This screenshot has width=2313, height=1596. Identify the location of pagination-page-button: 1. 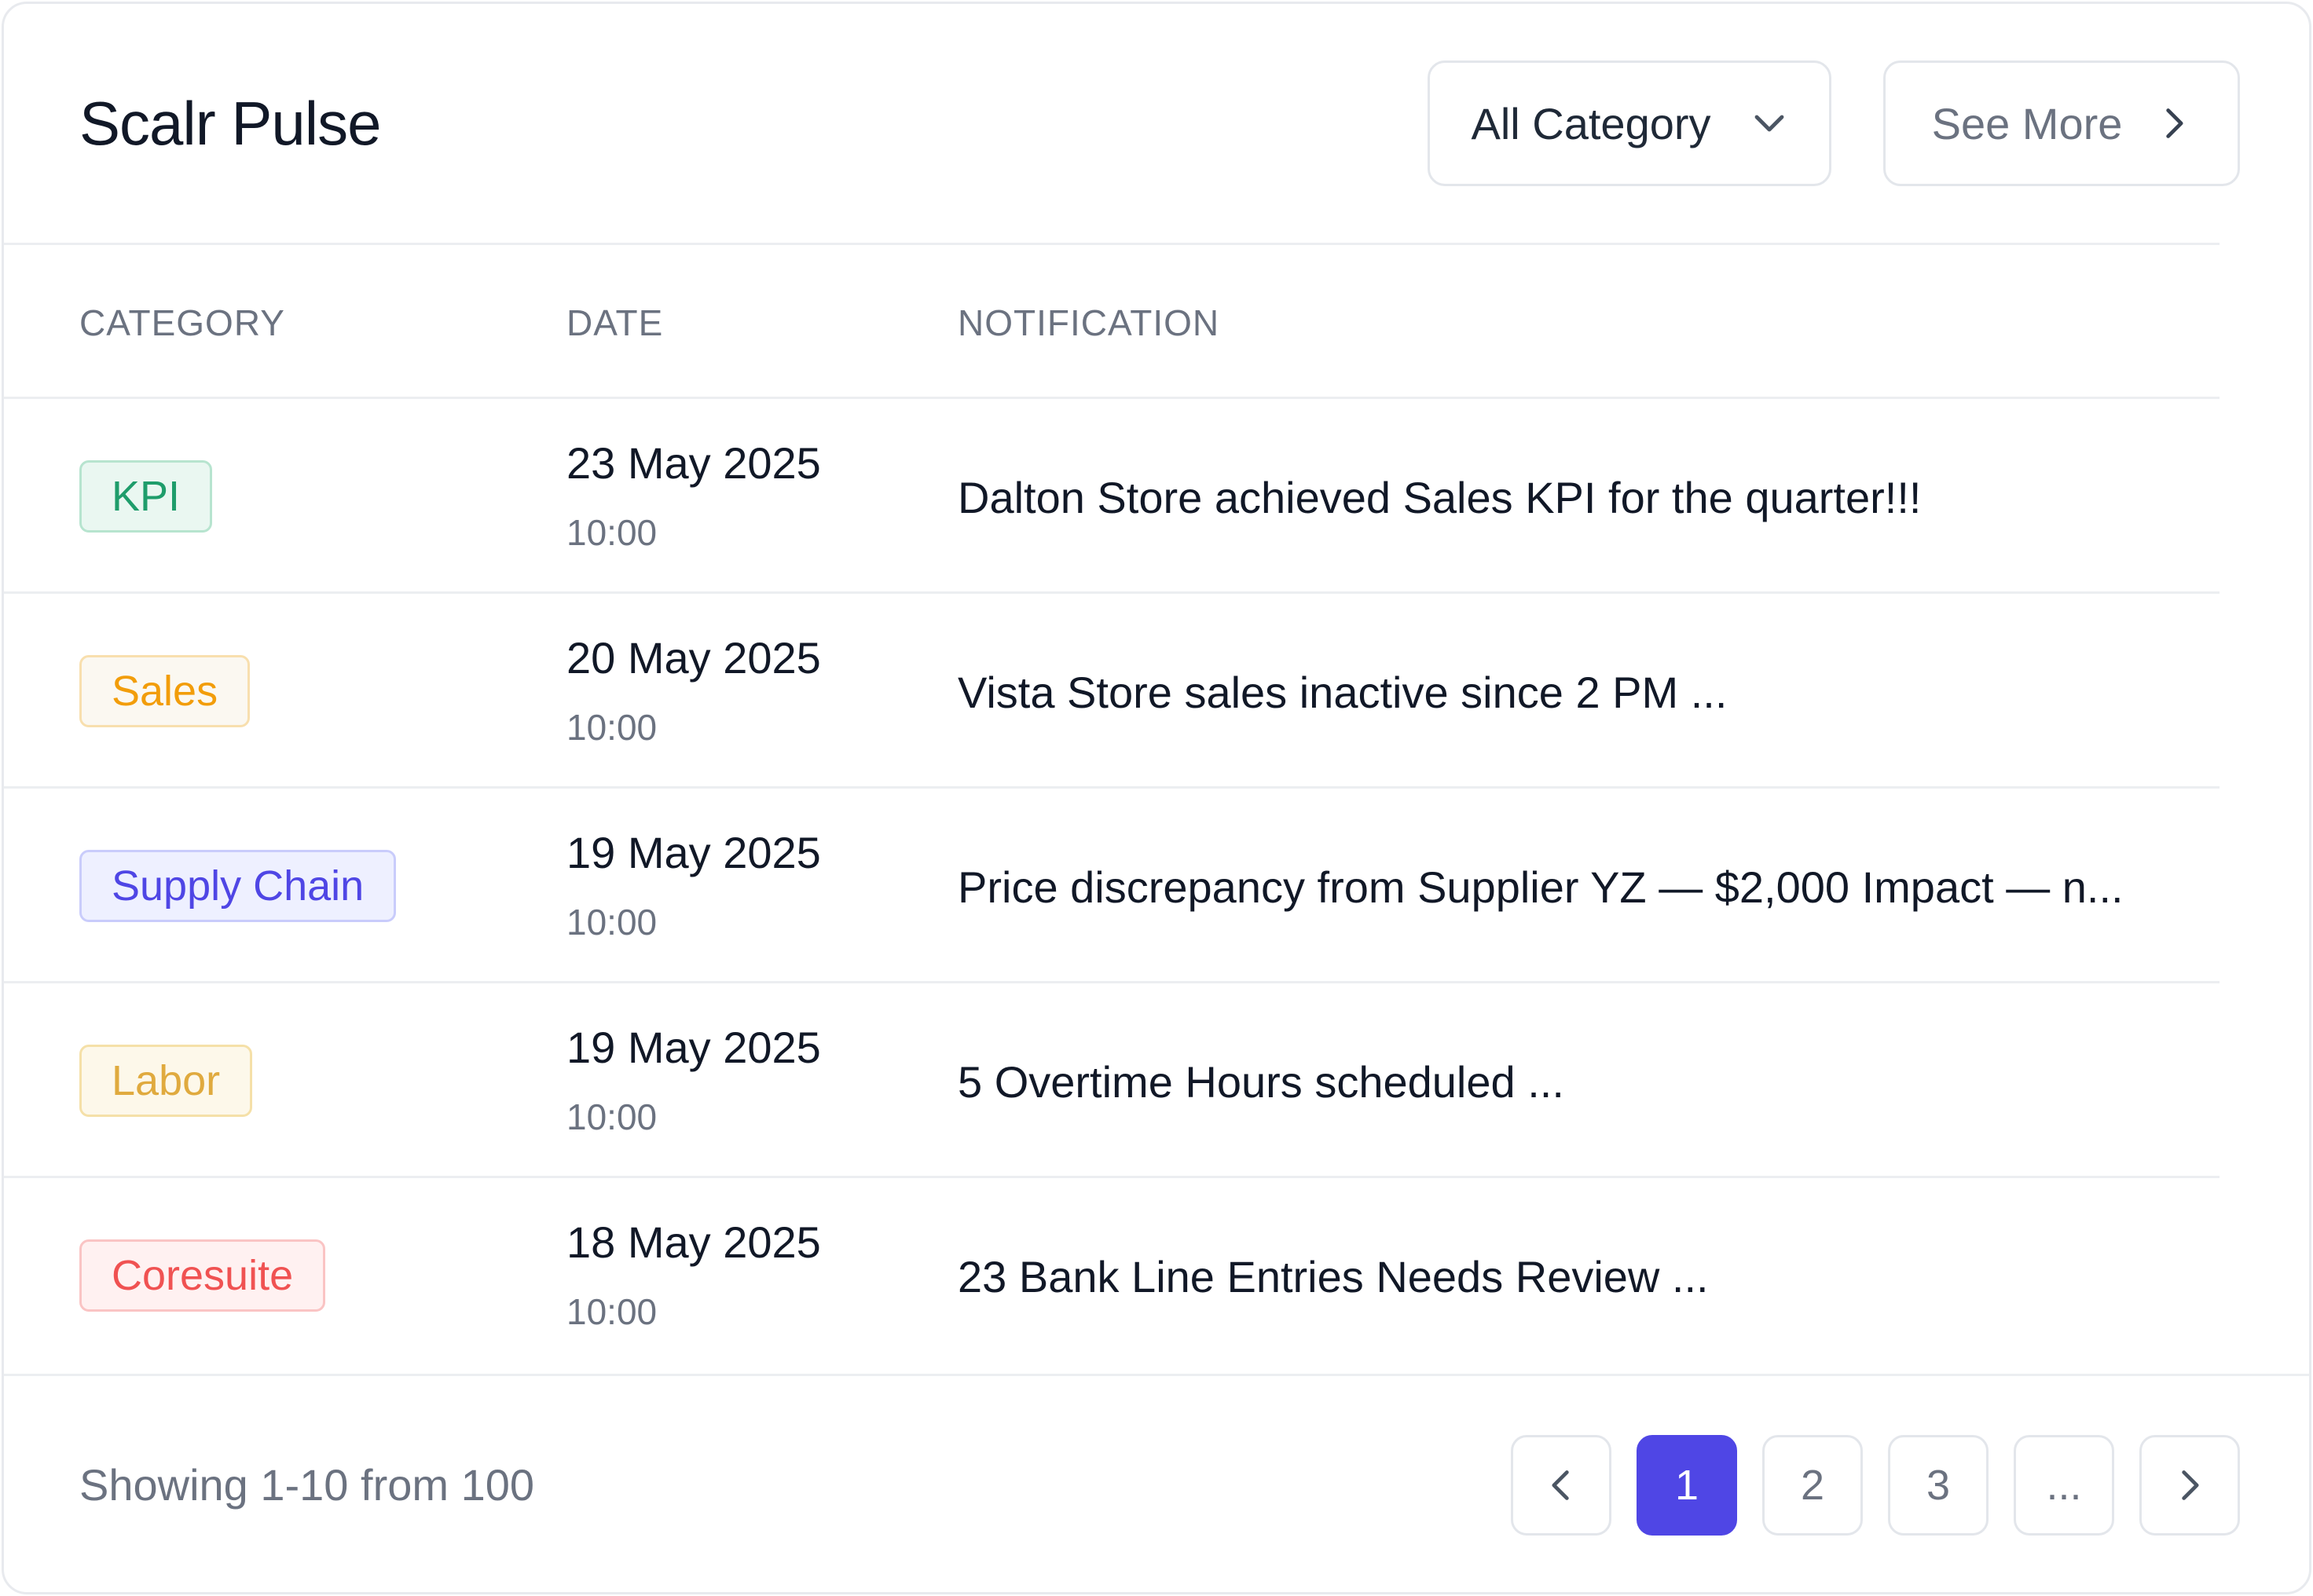
(1687, 1485).